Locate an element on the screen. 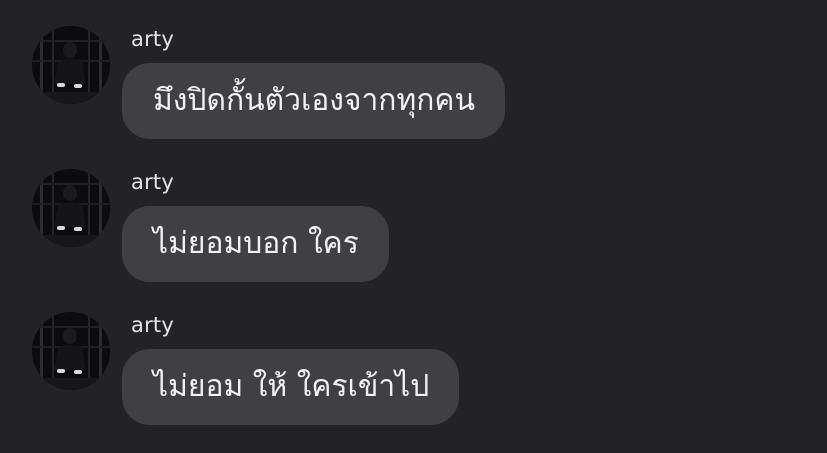 This screenshot has width=827, height=453. message-bubble: มึงปิดกั้นตัวเองจากทุกคน is located at coordinates (313, 101).